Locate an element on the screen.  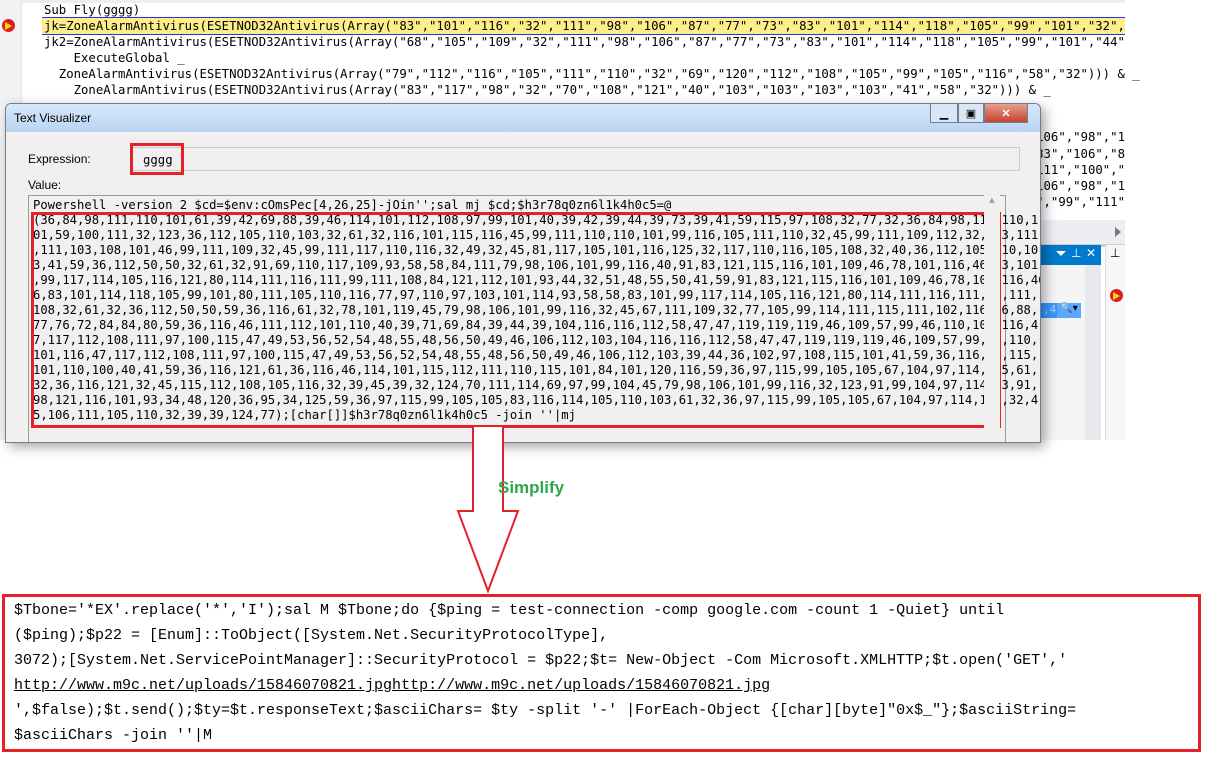
down-arrow-icon is located at coordinates (488, 509).